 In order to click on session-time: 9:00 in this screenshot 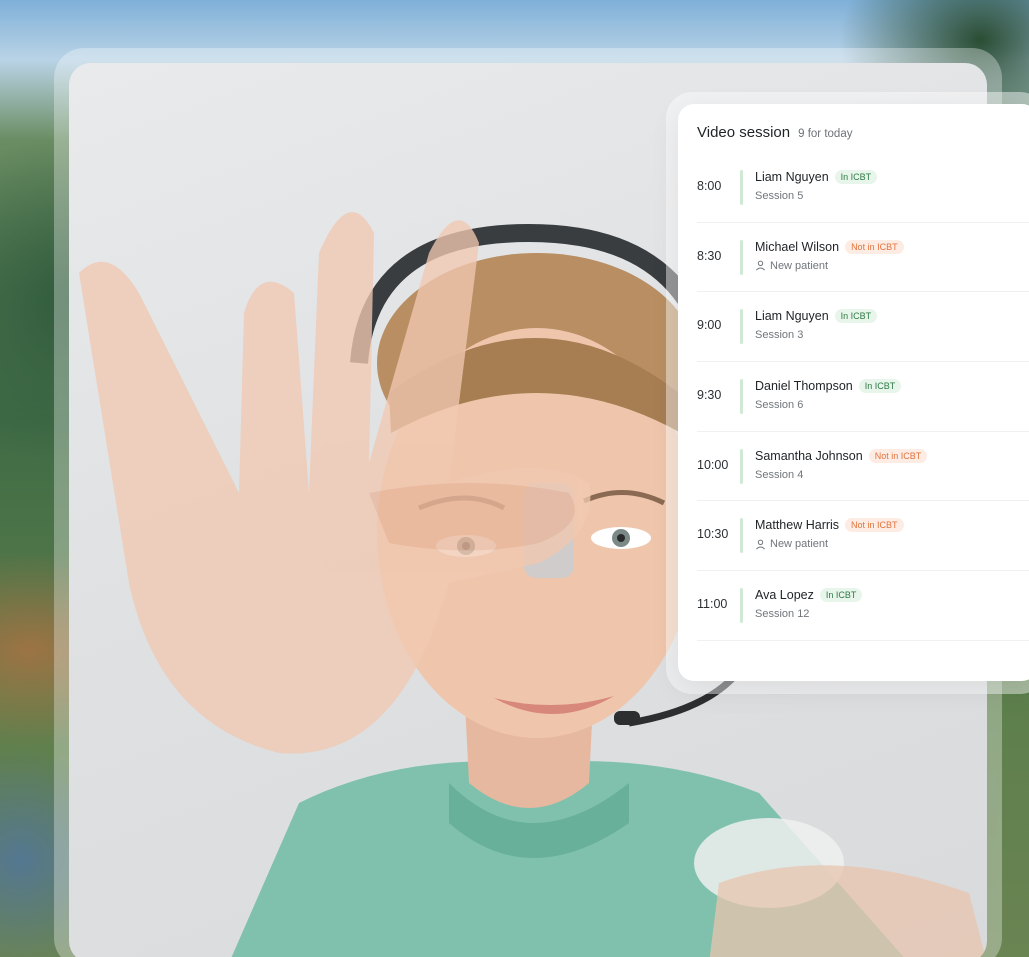, I will do `click(709, 325)`.